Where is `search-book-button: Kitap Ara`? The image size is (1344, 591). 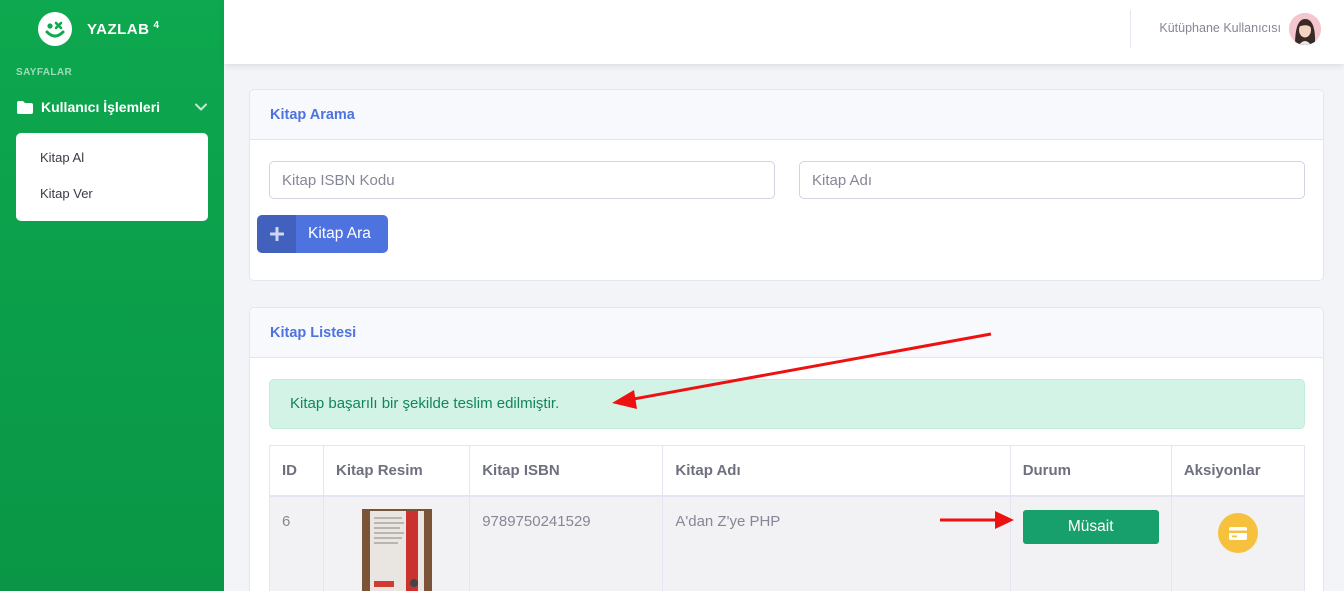
search-book-button: Kitap Ara is located at coordinates (322, 234).